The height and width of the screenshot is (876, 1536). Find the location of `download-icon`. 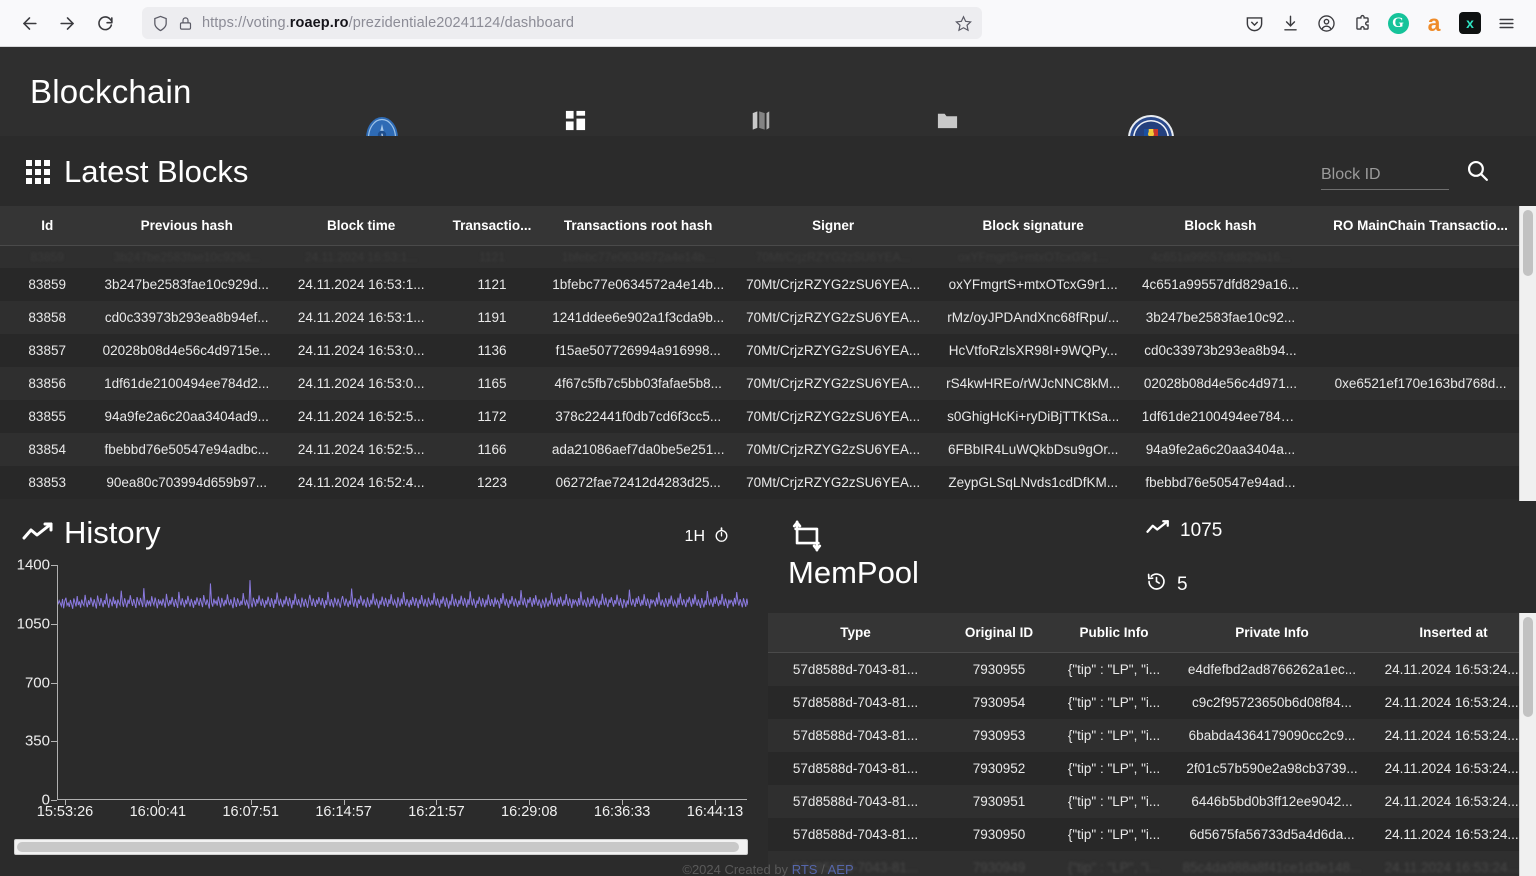

download-icon is located at coordinates (1290, 23).